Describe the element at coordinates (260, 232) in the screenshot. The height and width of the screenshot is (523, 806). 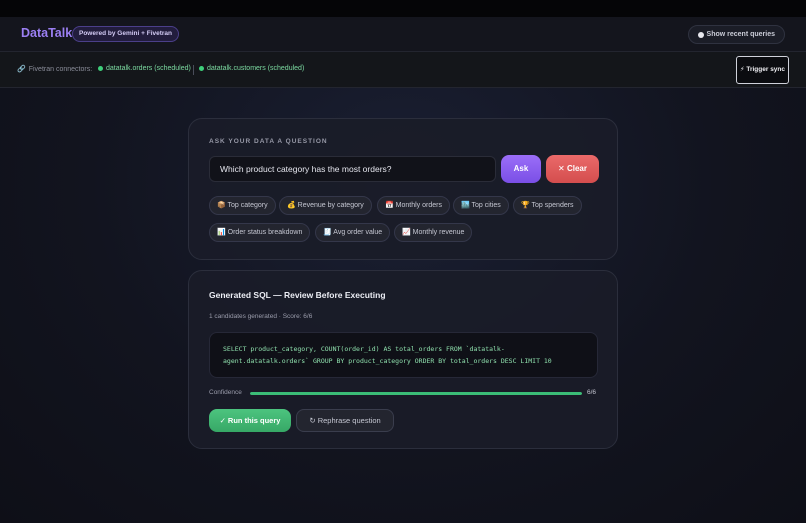
I see `suggestion-chip-order-status-breakdown: 📊 Order status breakdown` at that location.